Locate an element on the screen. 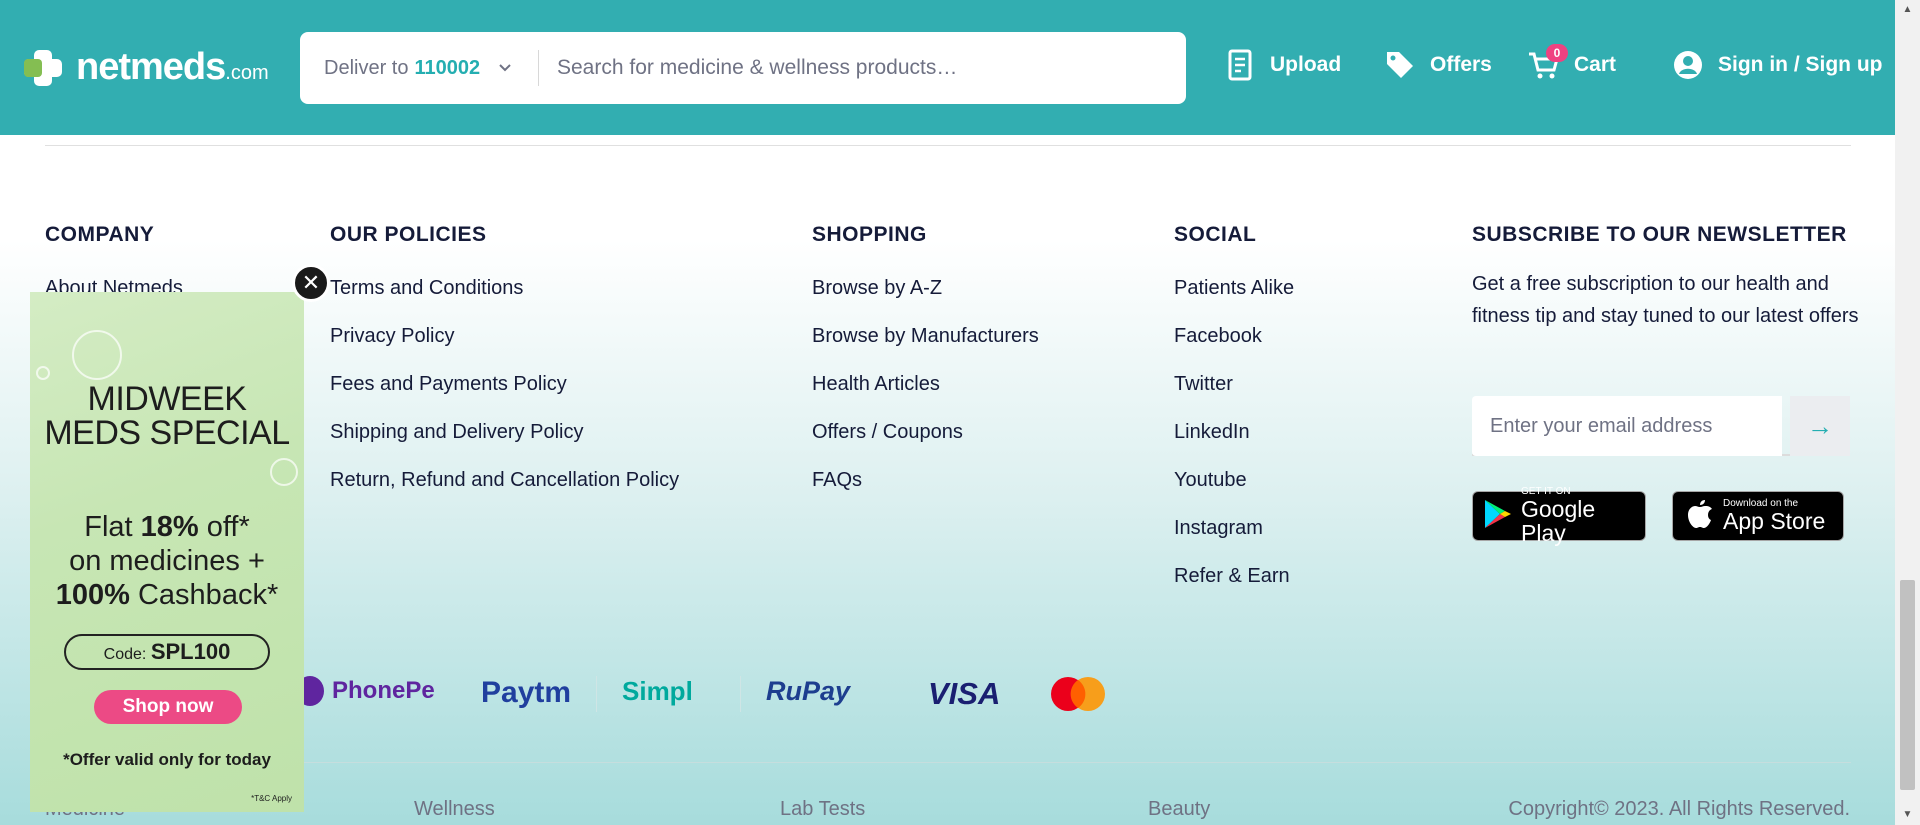 This screenshot has width=1920, height=825. footer-link-health-articles: Health Articles is located at coordinates (876, 384).